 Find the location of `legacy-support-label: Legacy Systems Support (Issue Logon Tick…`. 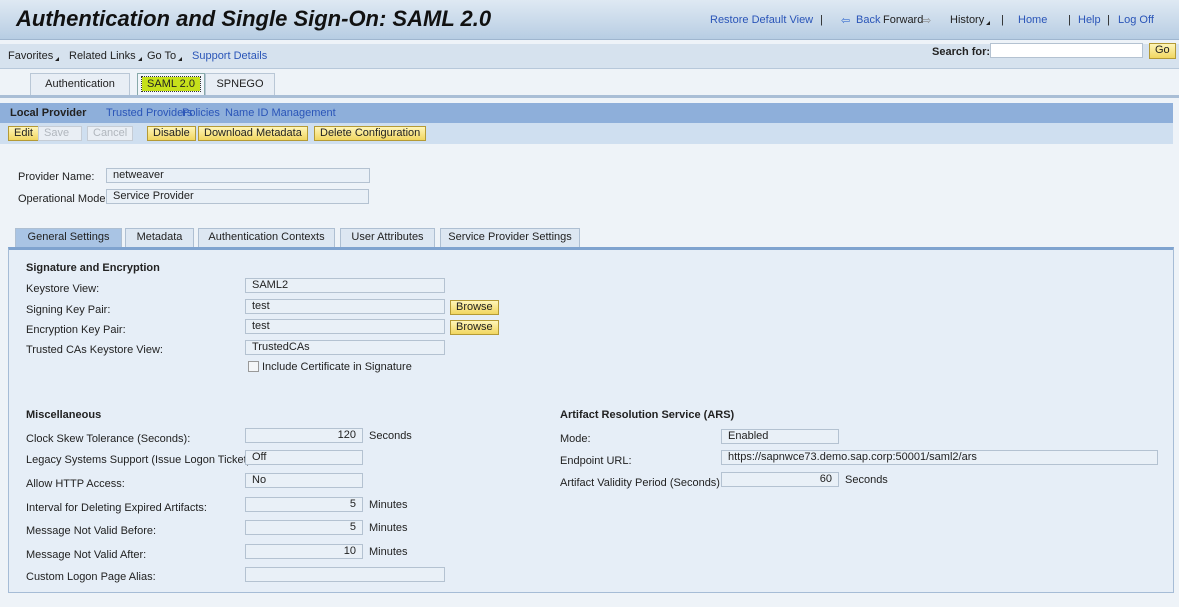

legacy-support-label: Legacy Systems Support (Issue Logon Tick… is located at coordinates (140, 460).